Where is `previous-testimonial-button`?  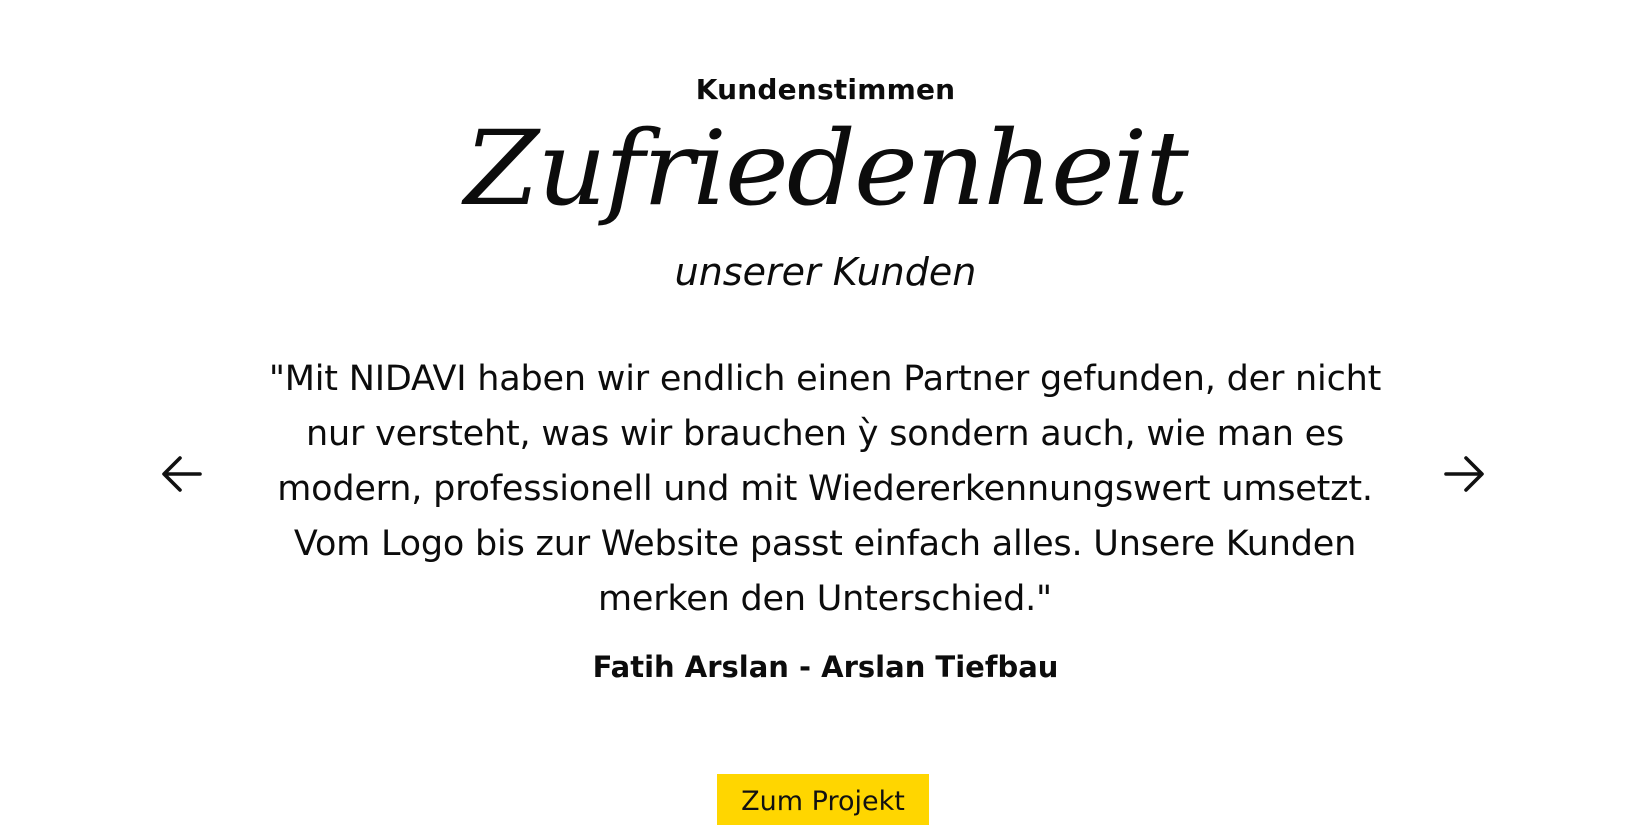 previous-testimonial-button is located at coordinates (182, 474).